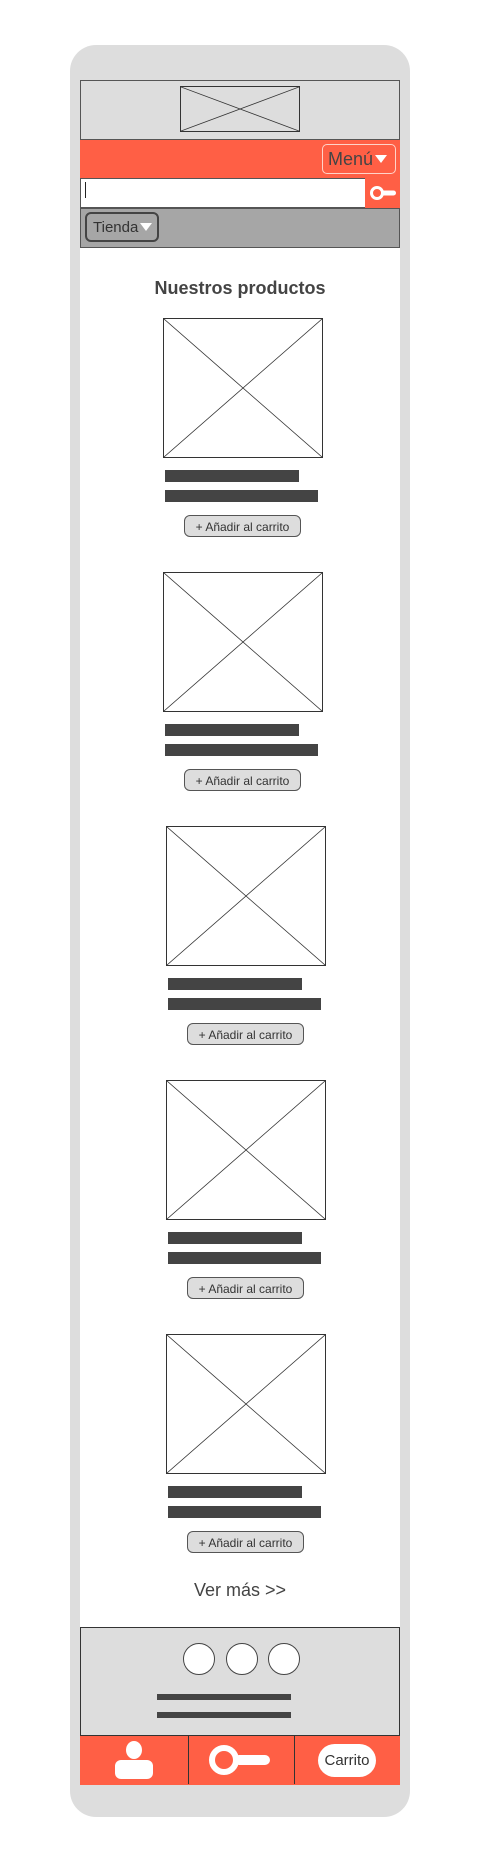 This screenshot has width=480, height=1863. I want to click on nav-bar: Menú, so click(240, 159).